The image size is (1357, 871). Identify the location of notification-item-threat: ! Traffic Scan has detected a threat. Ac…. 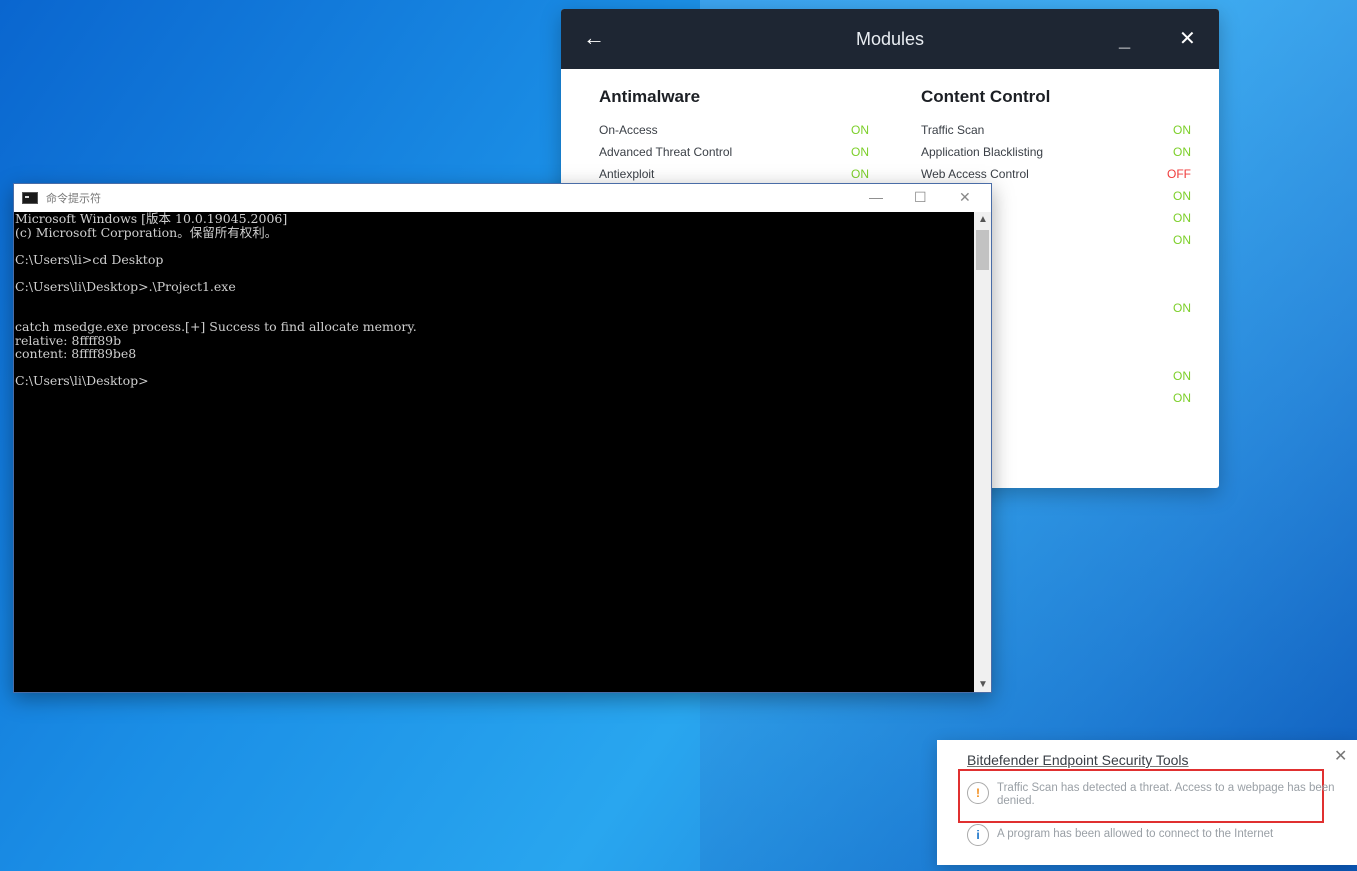
(1152, 795).